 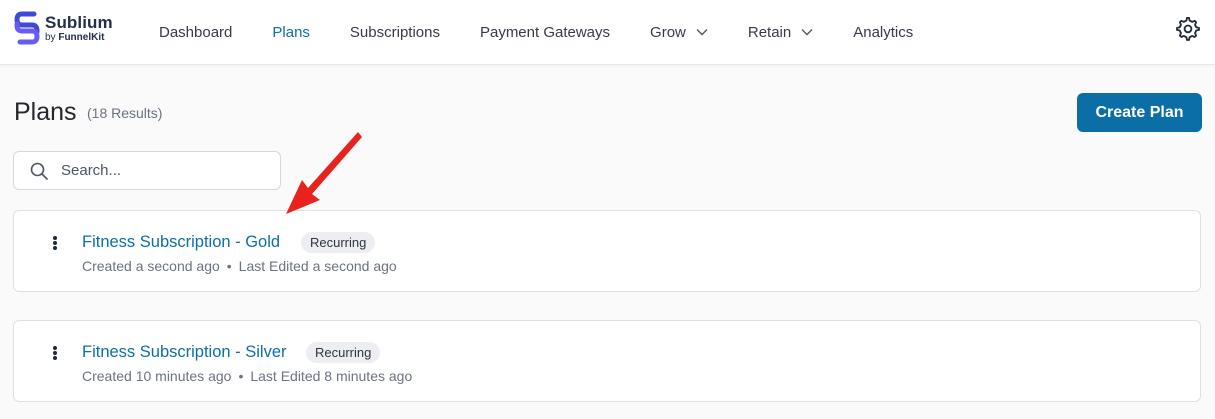 What do you see at coordinates (27, 28) in the screenshot?
I see `sublium-logo-icon` at bounding box center [27, 28].